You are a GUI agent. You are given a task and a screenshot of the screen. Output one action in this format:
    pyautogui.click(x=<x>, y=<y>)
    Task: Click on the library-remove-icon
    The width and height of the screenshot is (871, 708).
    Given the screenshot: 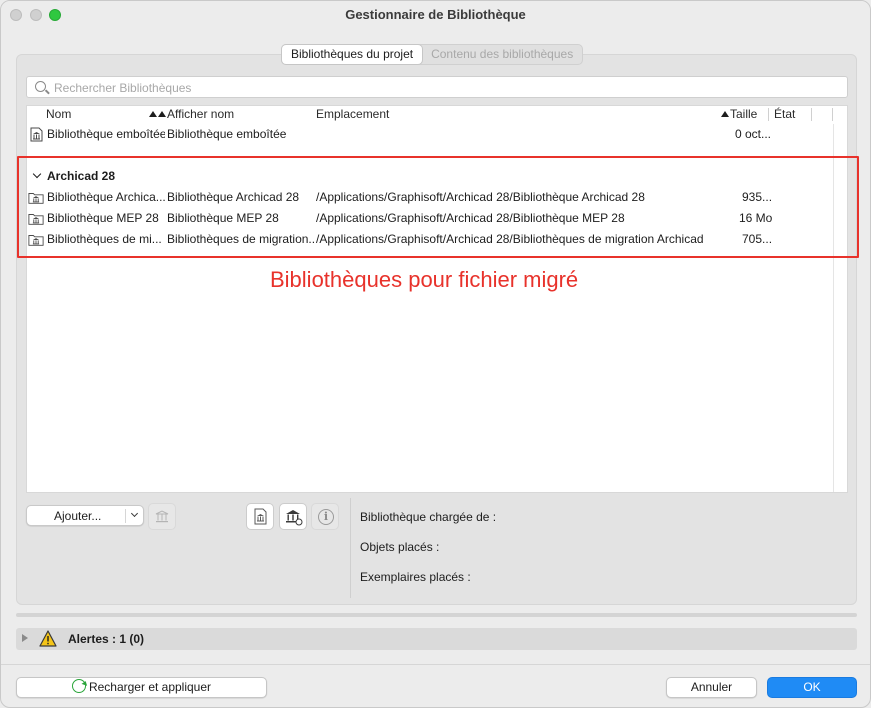 What is the action you would take?
    pyautogui.click(x=162, y=516)
    